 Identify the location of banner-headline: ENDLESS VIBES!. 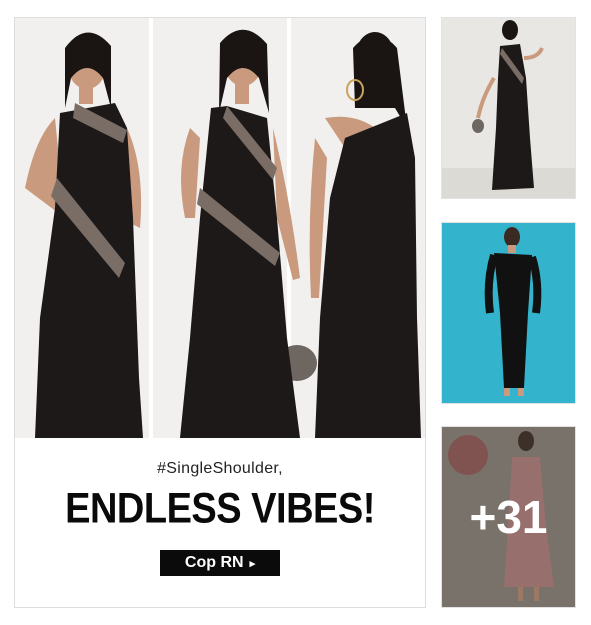
(220, 509).